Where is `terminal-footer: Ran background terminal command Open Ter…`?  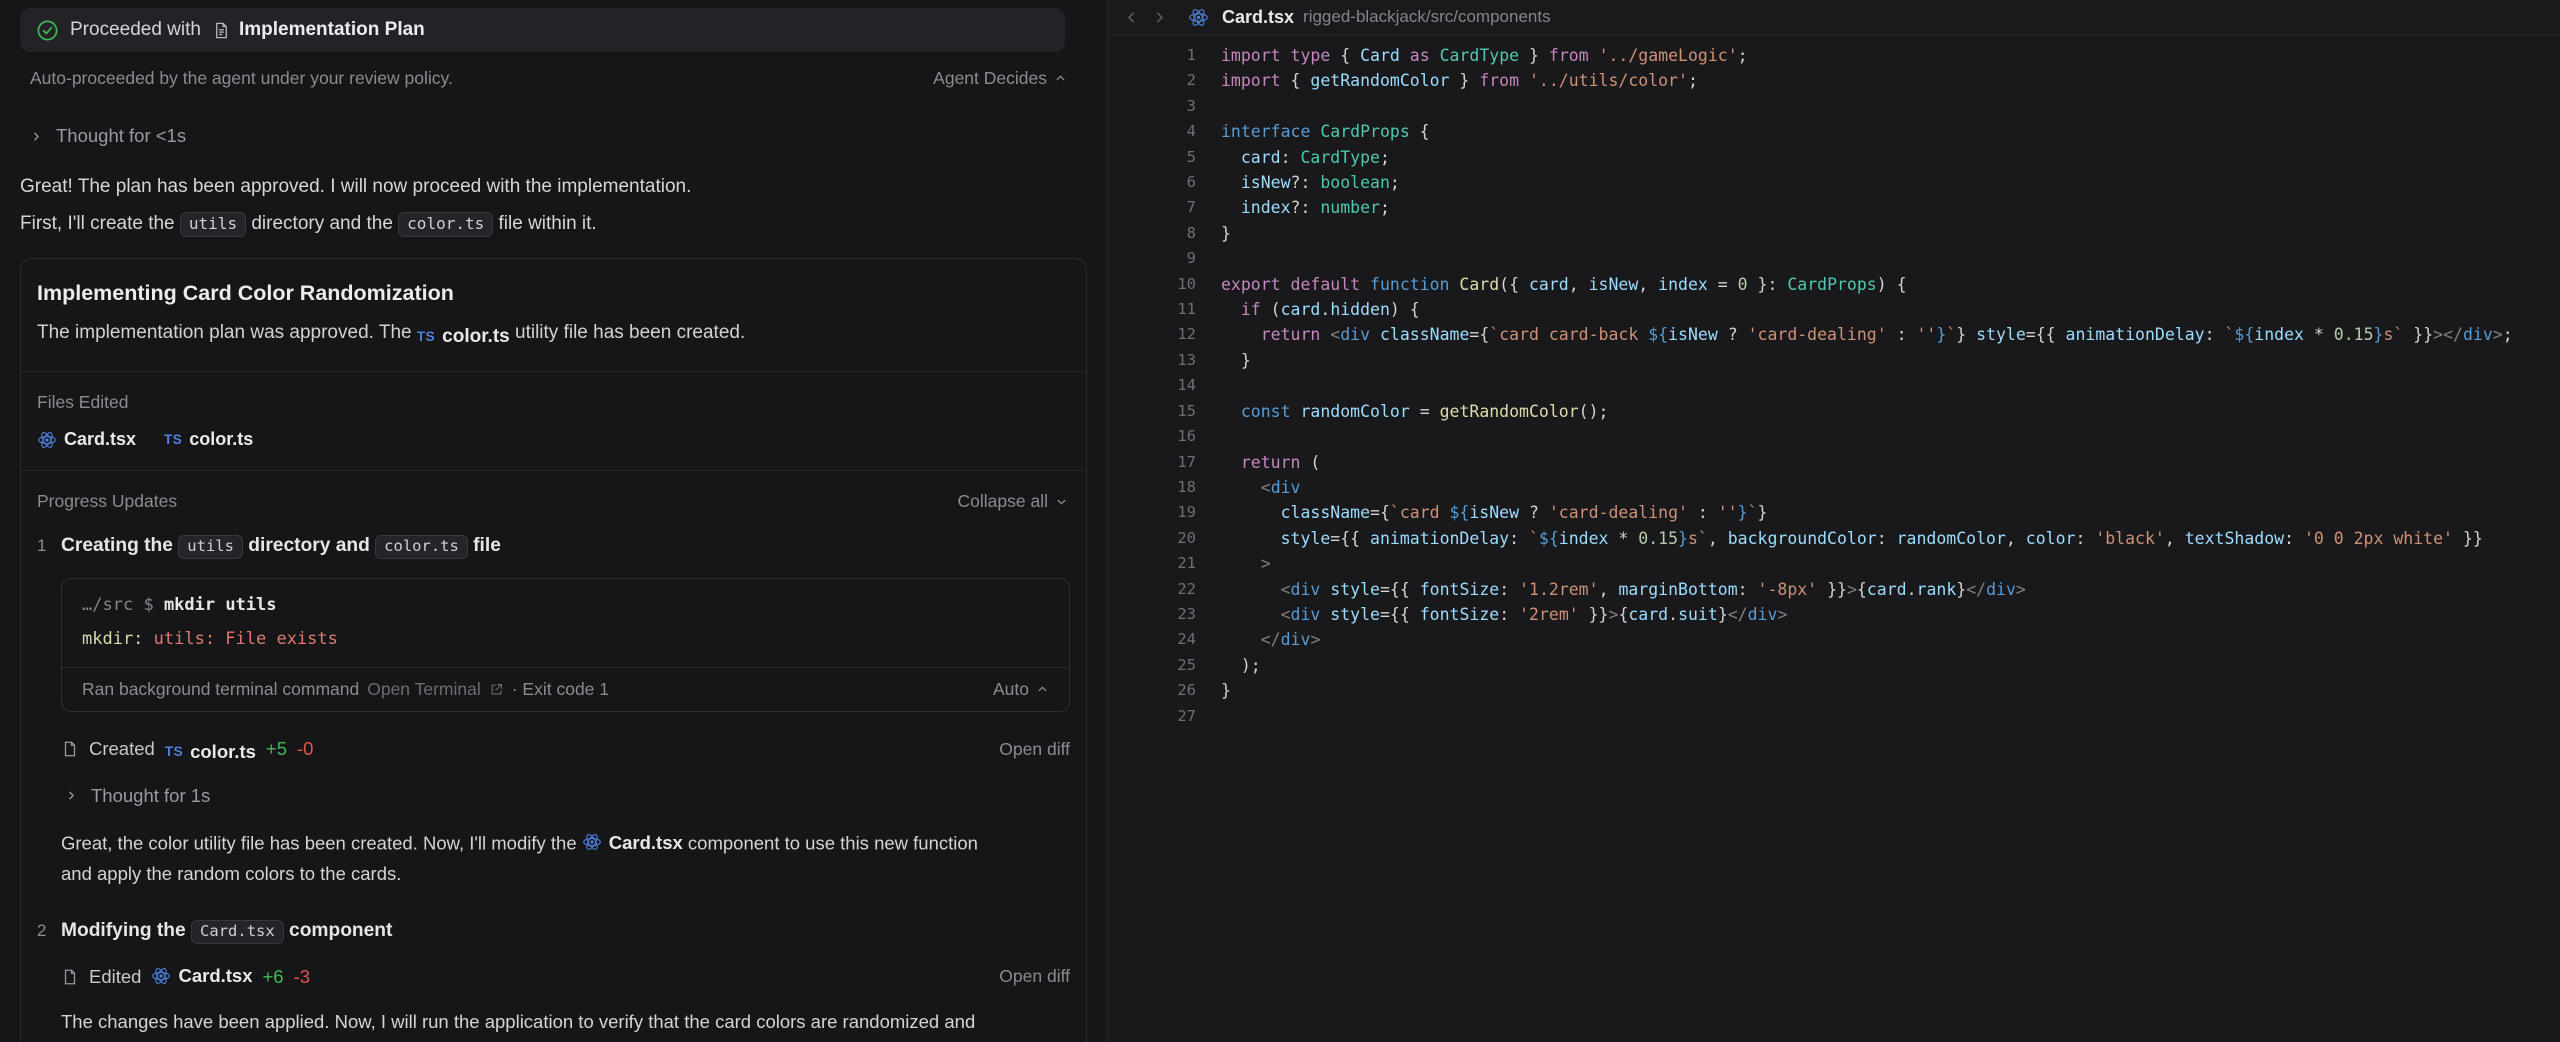
terminal-footer: Ran background terminal command Open Ter… is located at coordinates (565, 689).